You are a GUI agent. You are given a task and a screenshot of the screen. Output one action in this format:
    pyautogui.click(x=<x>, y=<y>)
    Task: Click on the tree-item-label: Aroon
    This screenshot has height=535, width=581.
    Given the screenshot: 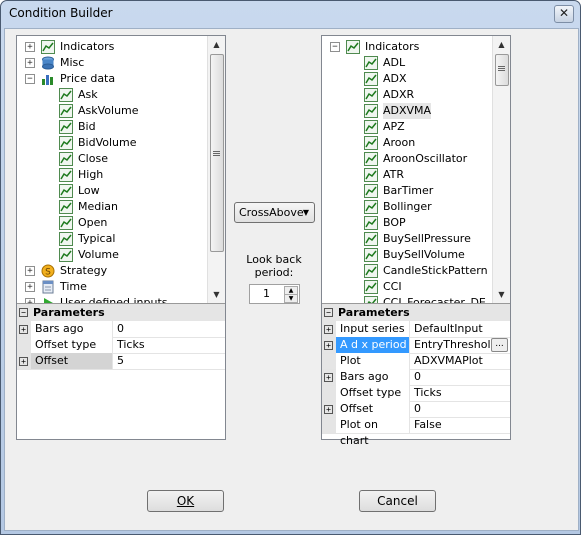 What is the action you would take?
    pyautogui.click(x=399, y=142)
    